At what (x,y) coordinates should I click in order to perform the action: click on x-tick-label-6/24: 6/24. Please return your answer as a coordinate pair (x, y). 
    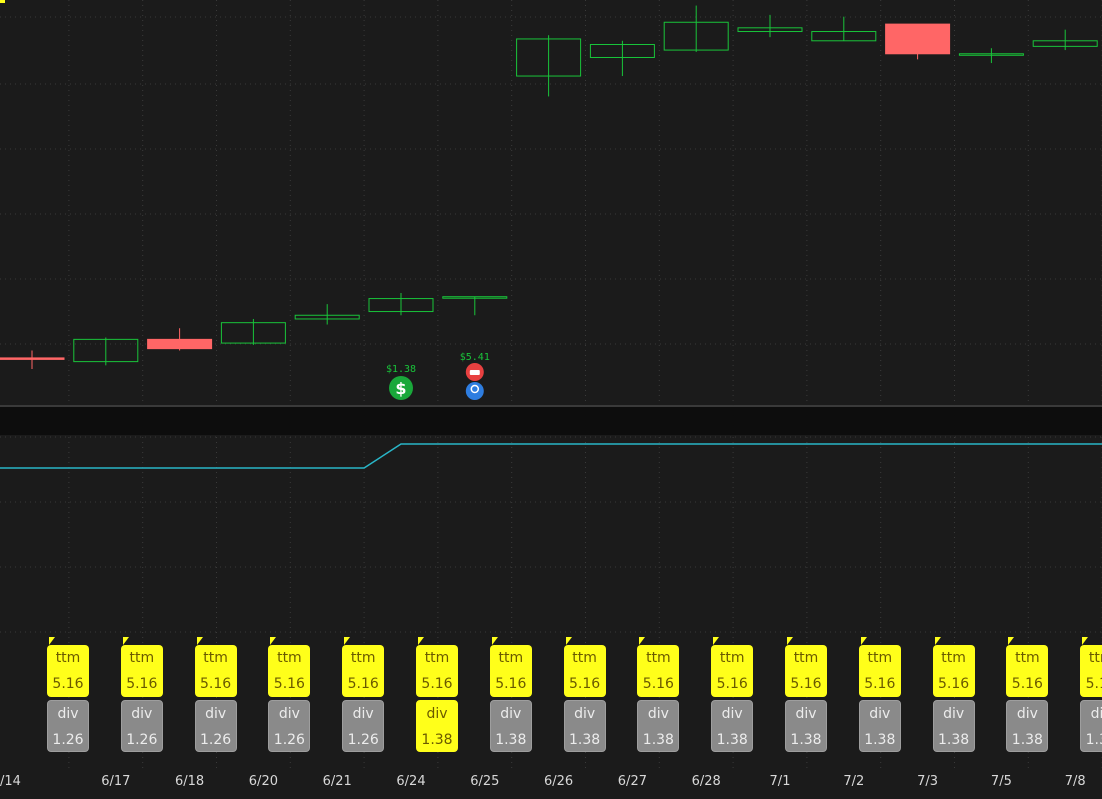
    Looking at the image, I should click on (411, 781).